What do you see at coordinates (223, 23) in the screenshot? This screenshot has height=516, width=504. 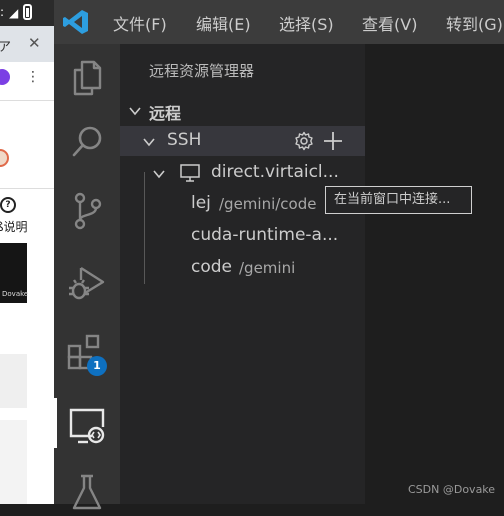 I see `menu-edit: 编辑(E)` at bounding box center [223, 23].